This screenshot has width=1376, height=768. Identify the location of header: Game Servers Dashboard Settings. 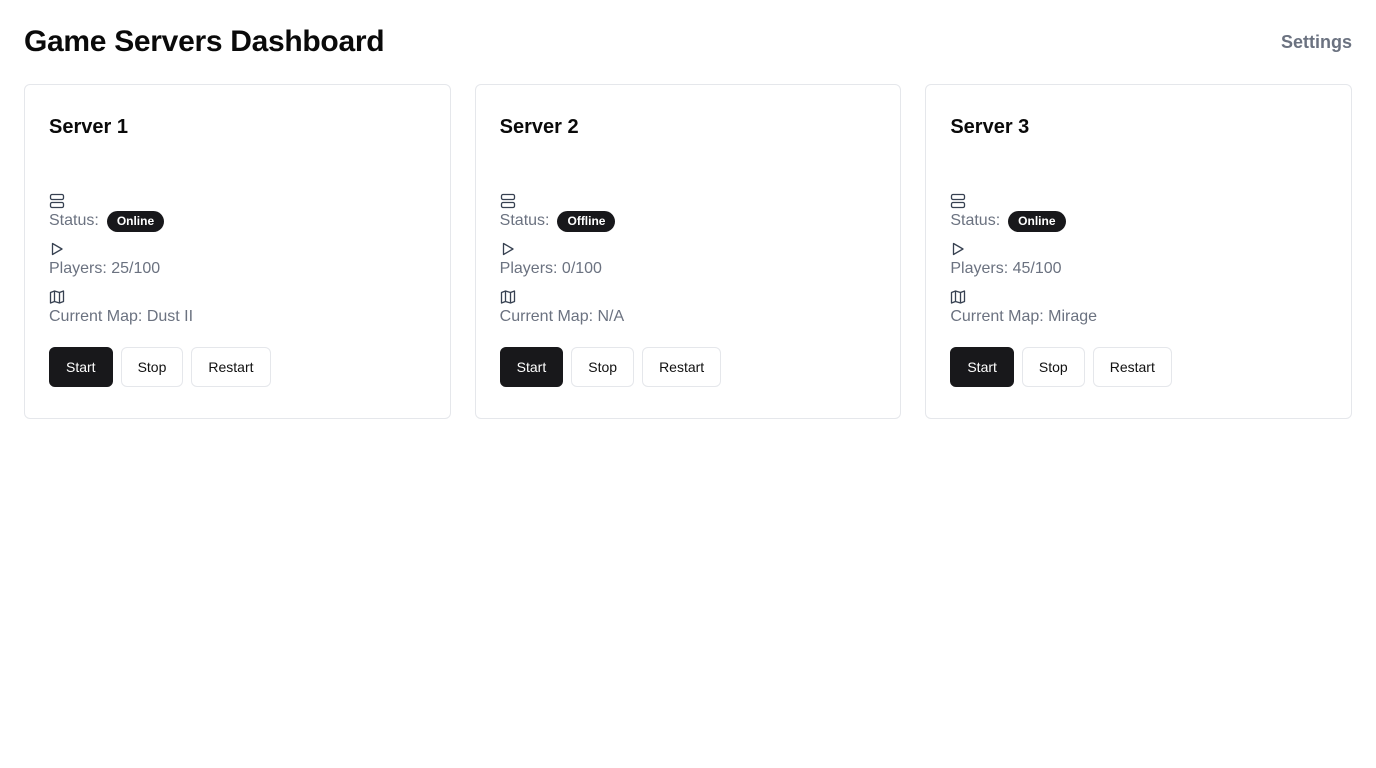
(688, 42).